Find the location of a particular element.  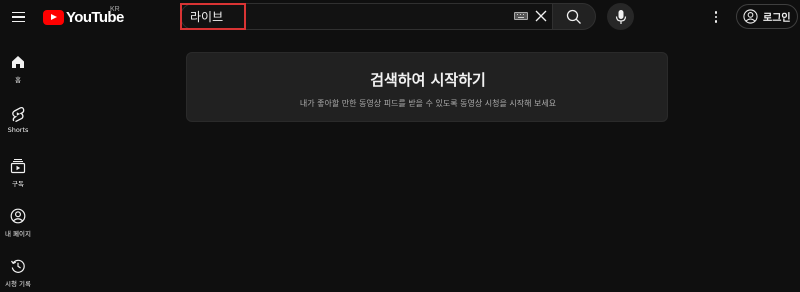

search-input is located at coordinates (345, 16).